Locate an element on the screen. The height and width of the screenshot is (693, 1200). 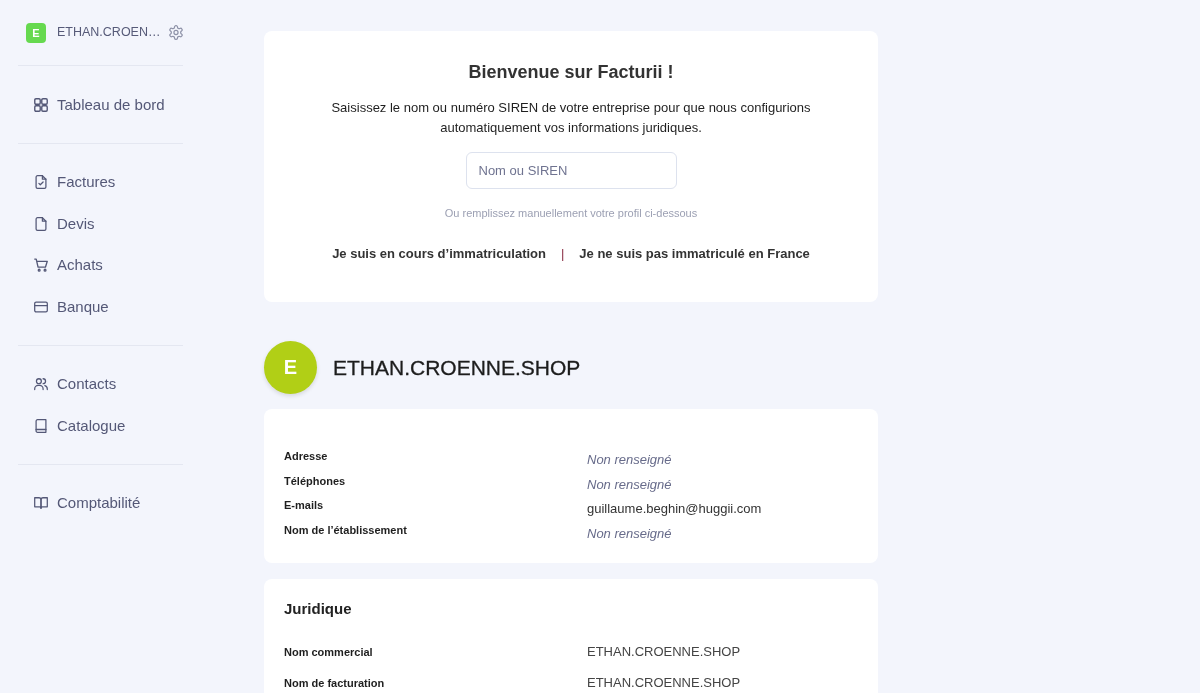
company-name: ETHAN.CROENNE.SHOP is located at coordinates (457, 367).